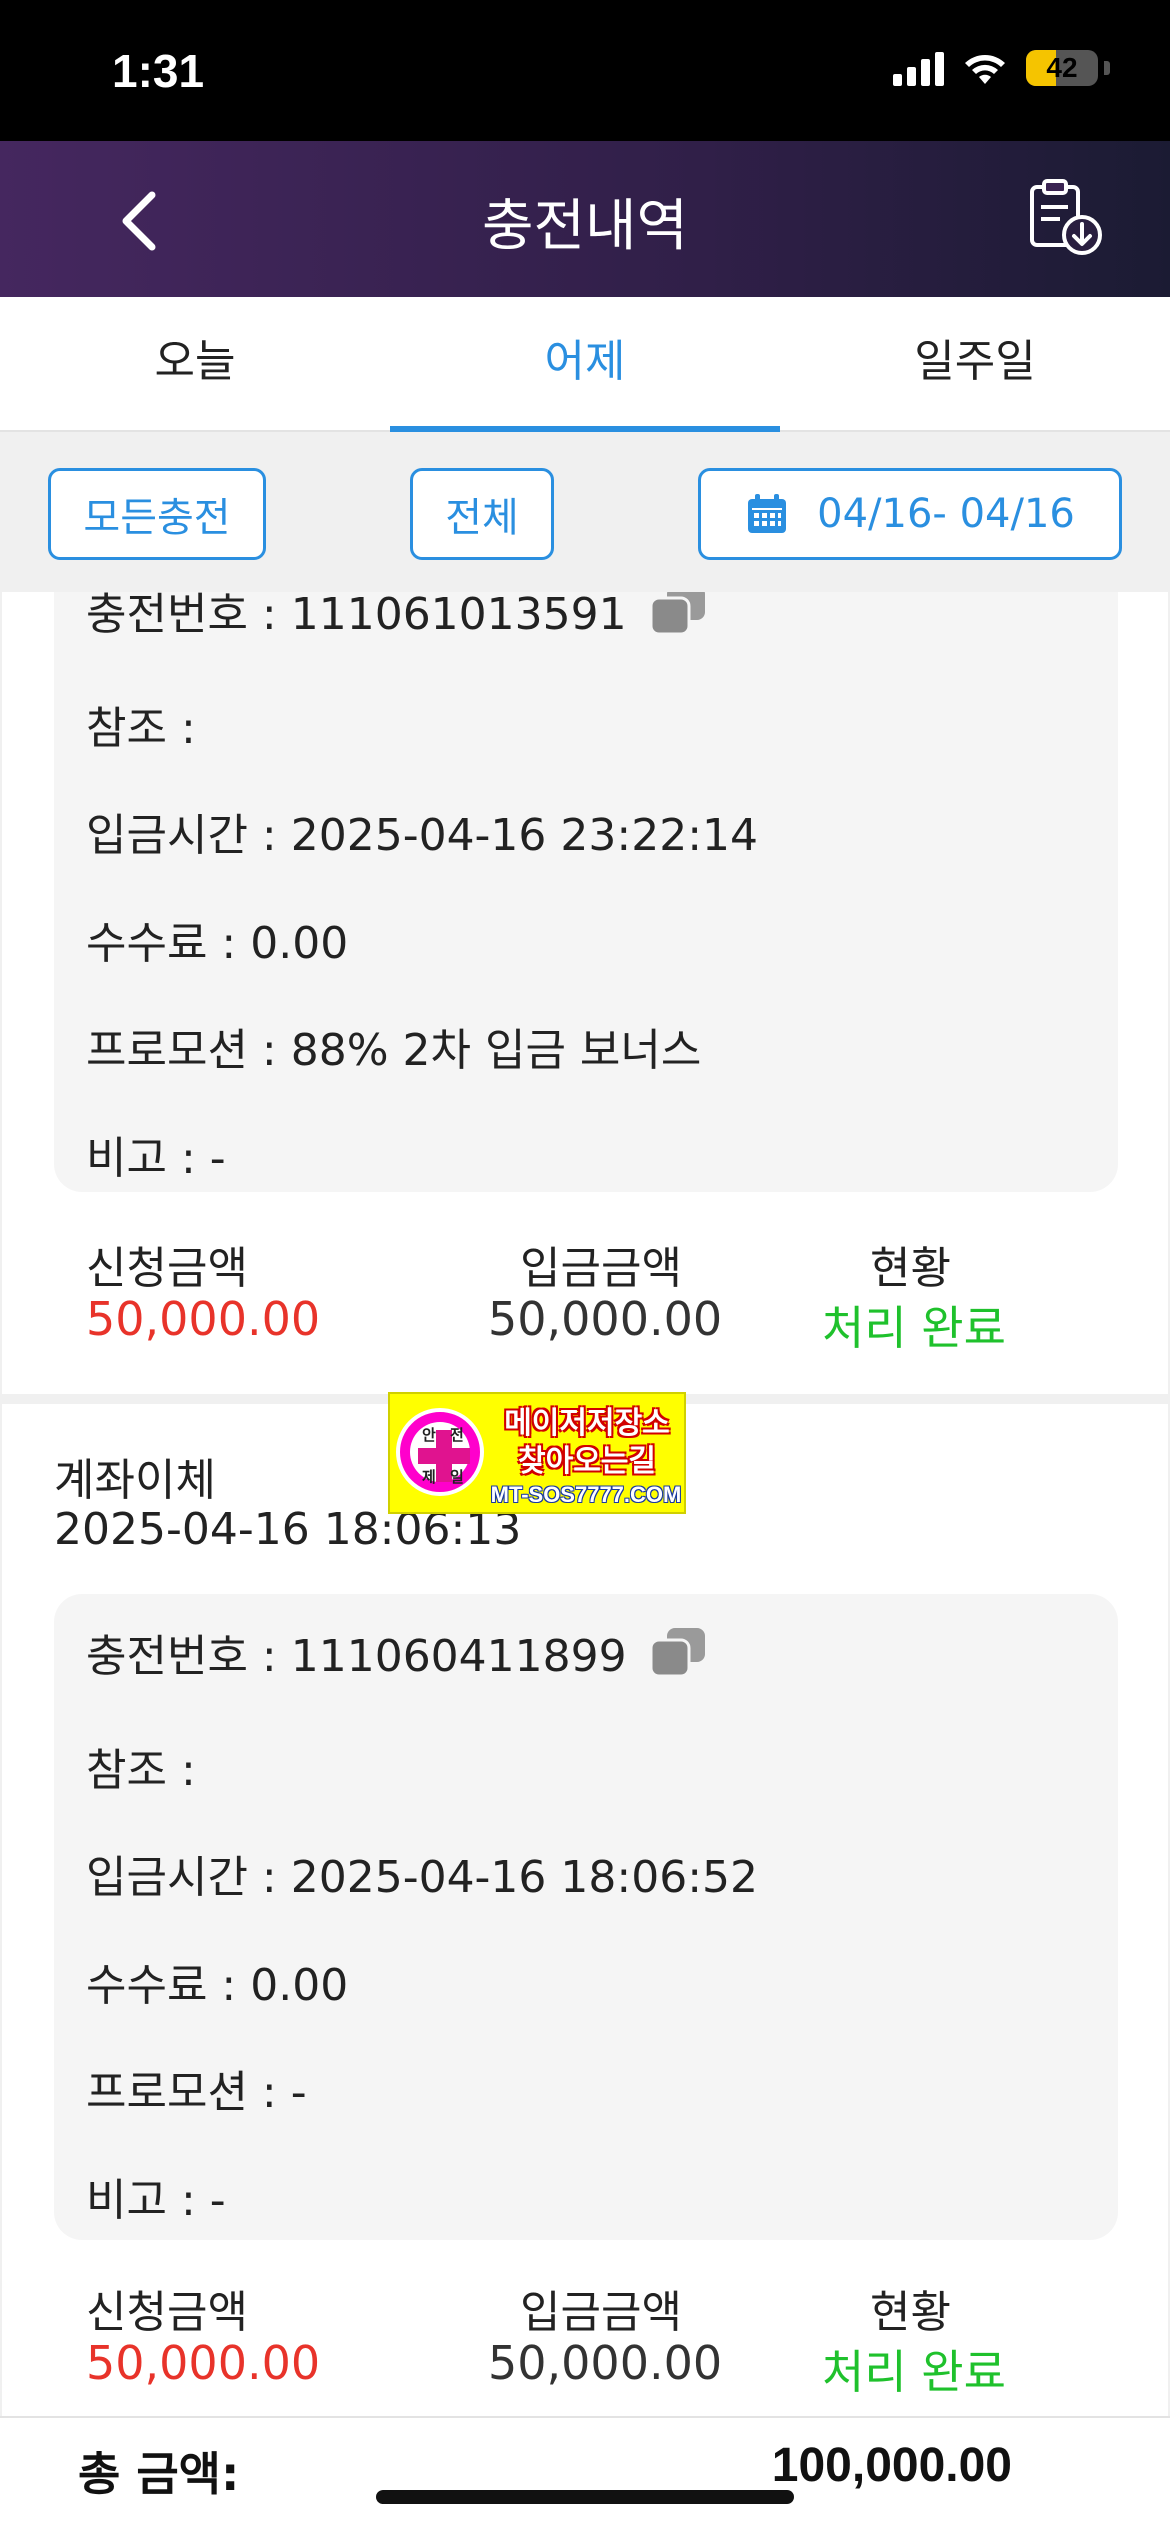  Describe the element at coordinates (585, 2474) in the screenshot. I see `total-bar: 총 금액: 100,000.00` at that location.